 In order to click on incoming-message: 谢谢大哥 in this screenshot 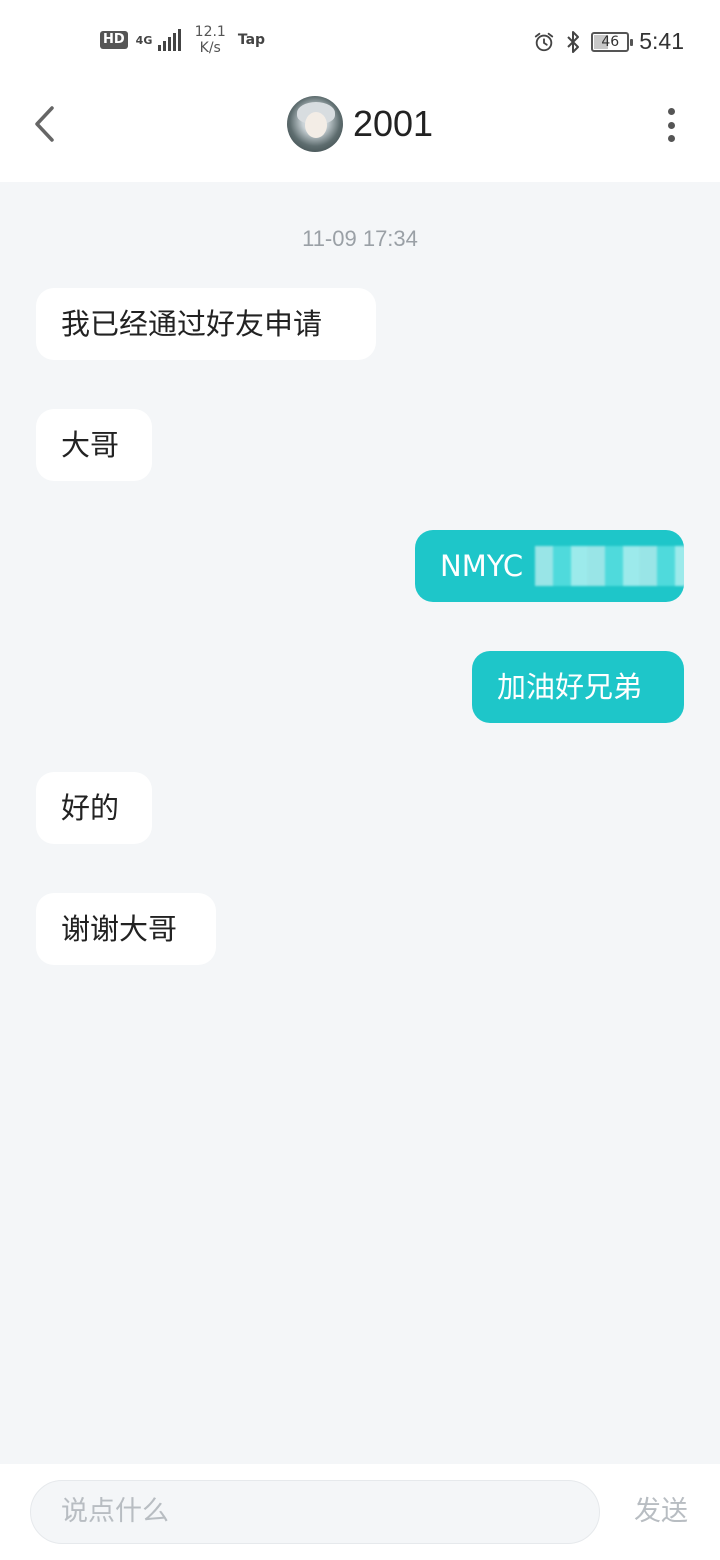, I will do `click(126, 929)`.